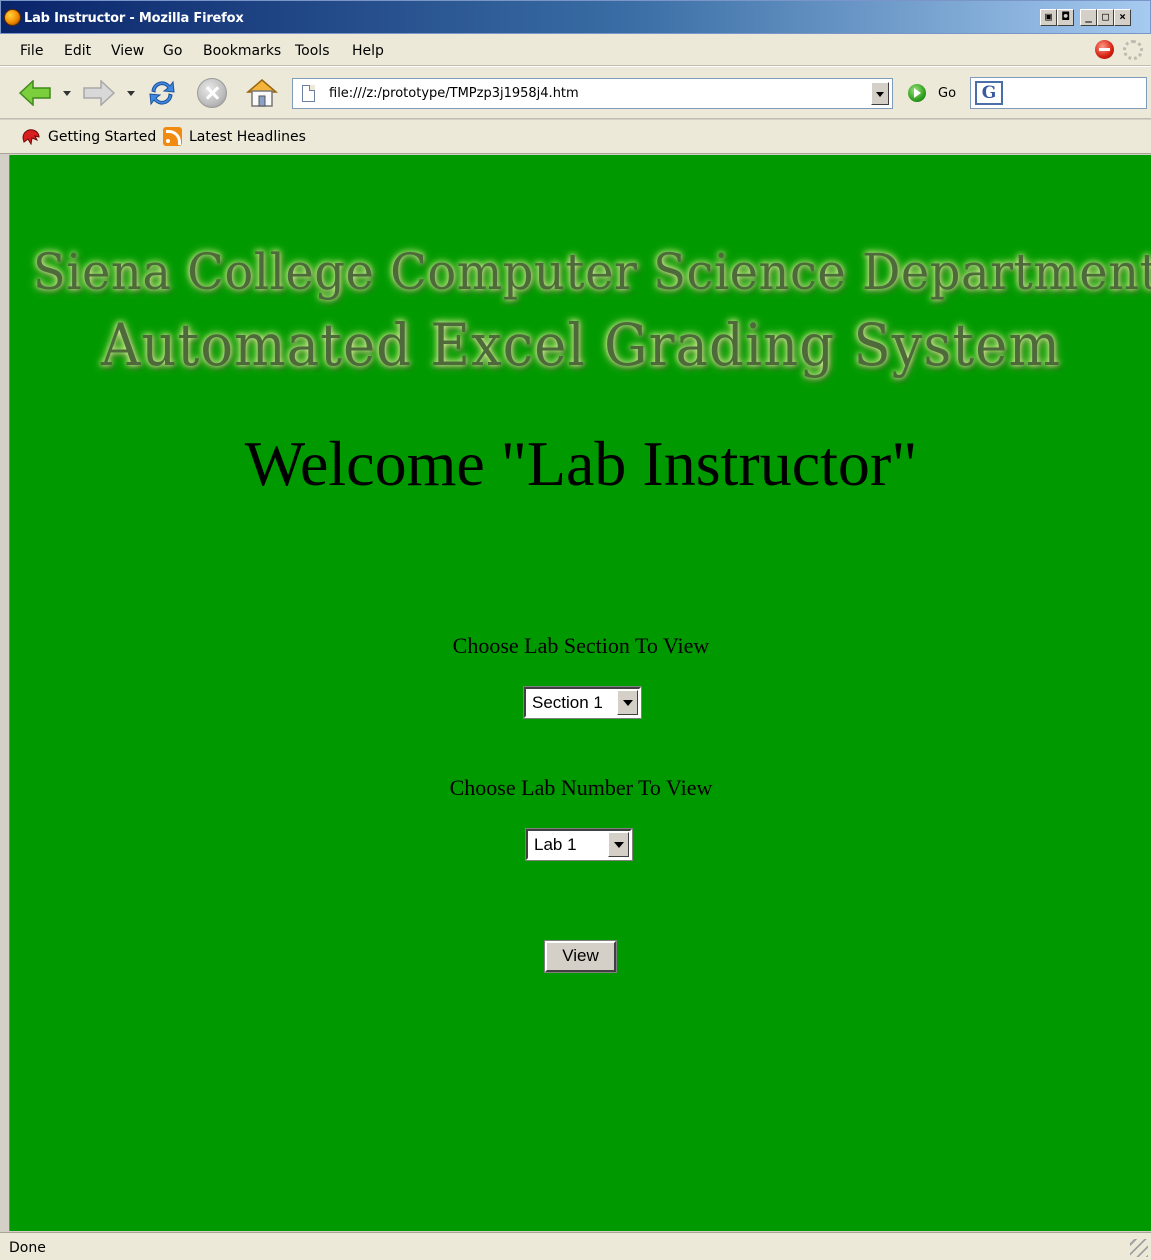 The height and width of the screenshot is (1260, 1151). What do you see at coordinates (77, 51) in the screenshot?
I see `menu-edit: Edit` at bounding box center [77, 51].